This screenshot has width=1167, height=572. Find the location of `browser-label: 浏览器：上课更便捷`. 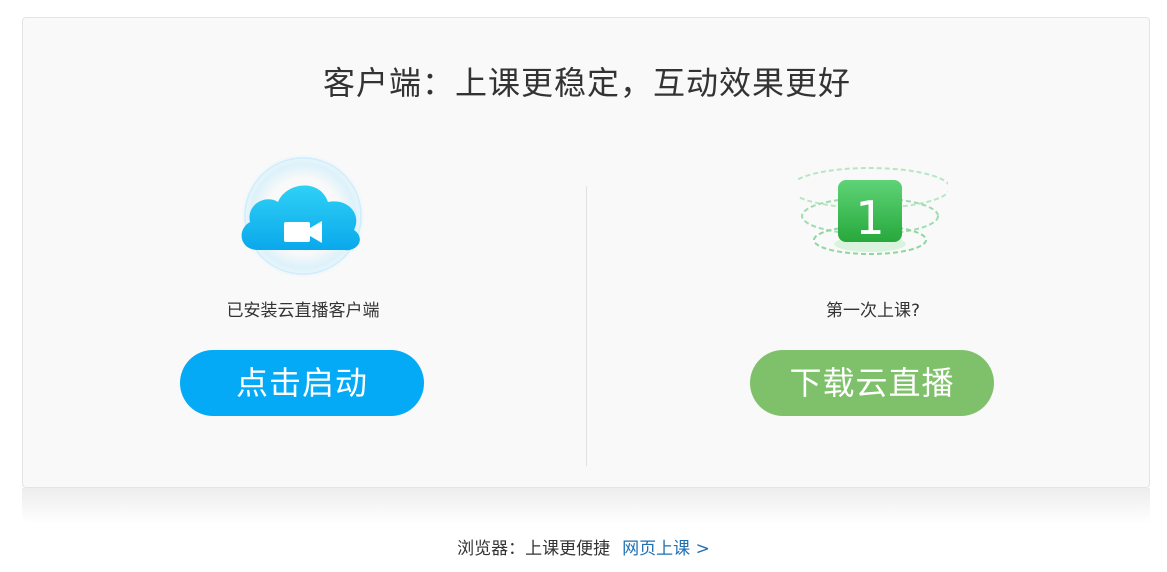

browser-label: 浏览器：上课更便捷 is located at coordinates (534, 549).